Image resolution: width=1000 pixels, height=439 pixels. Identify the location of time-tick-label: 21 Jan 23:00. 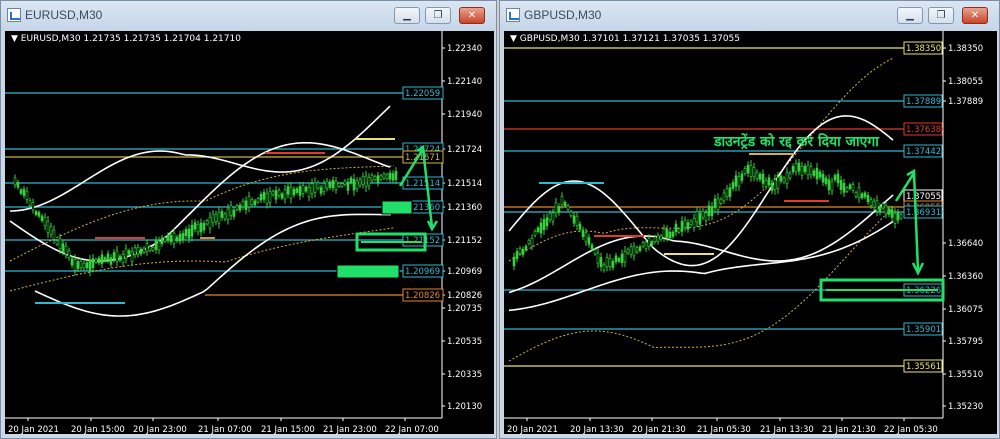
(350, 430).